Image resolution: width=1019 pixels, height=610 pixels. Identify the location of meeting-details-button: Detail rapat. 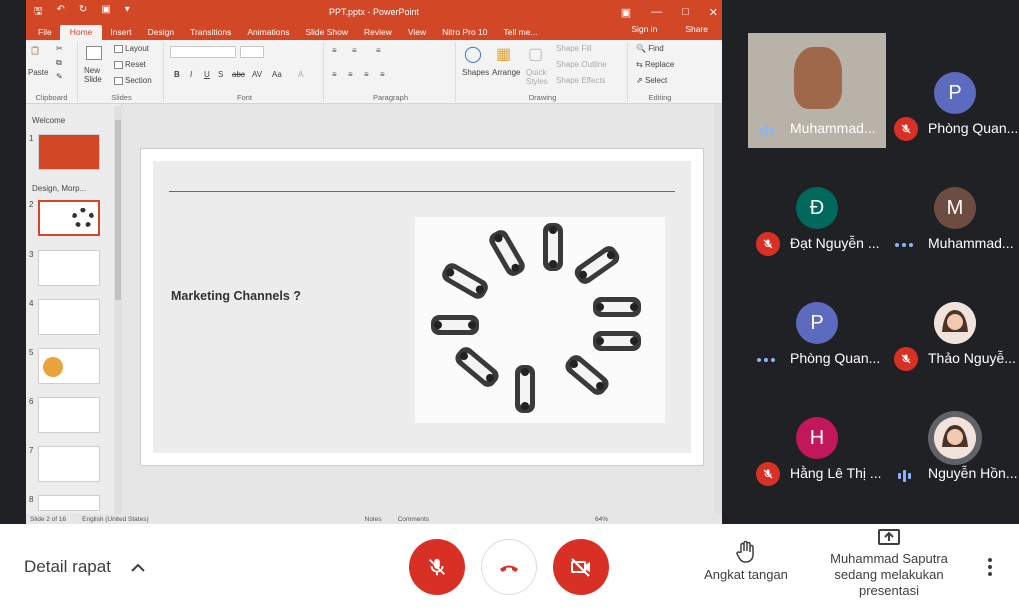
(67, 567).